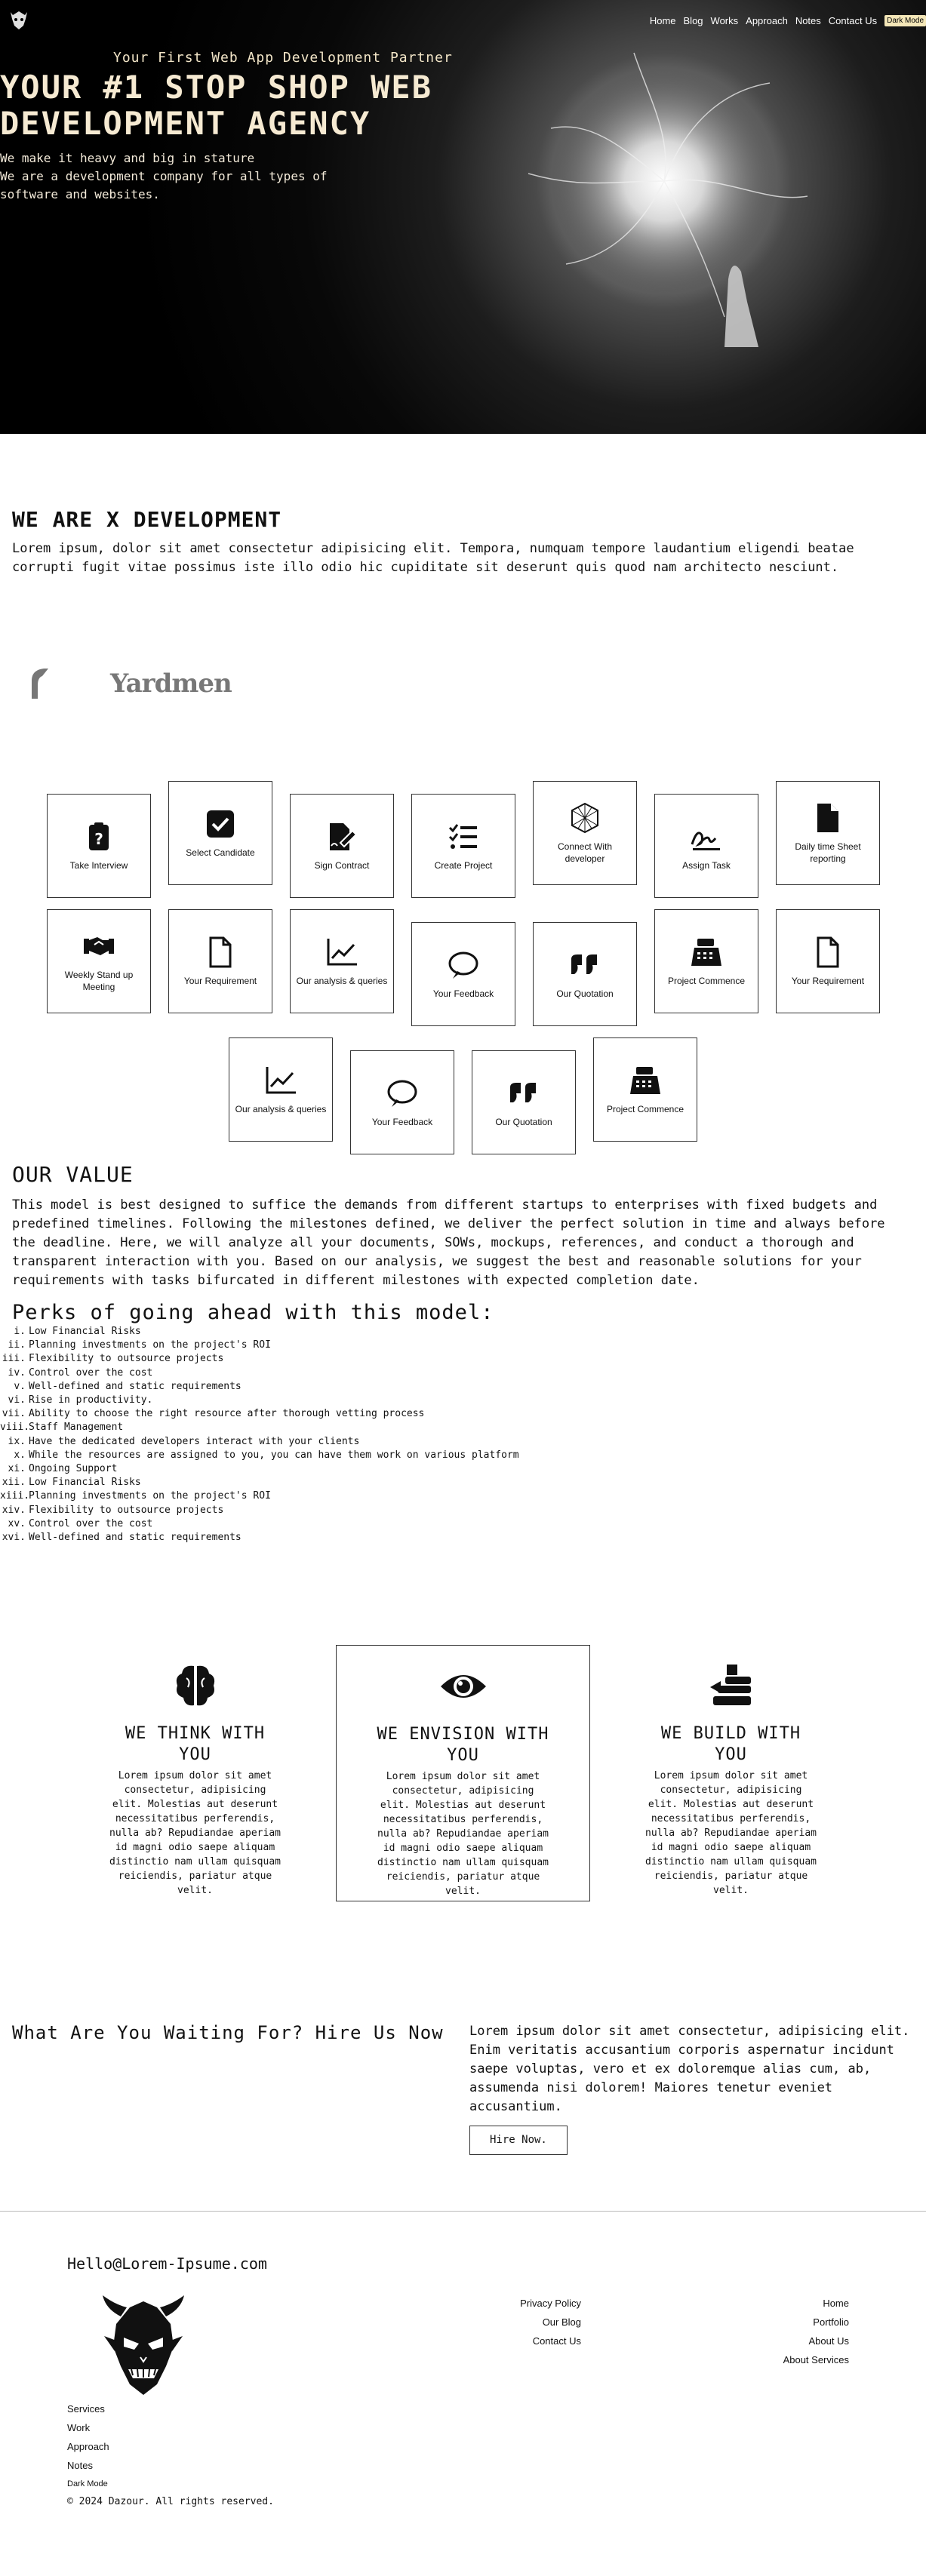 Image resolution: width=926 pixels, height=2576 pixels. What do you see at coordinates (463, 1745) in the screenshot?
I see `feature-title: WE ENVISION WITH YOU` at bounding box center [463, 1745].